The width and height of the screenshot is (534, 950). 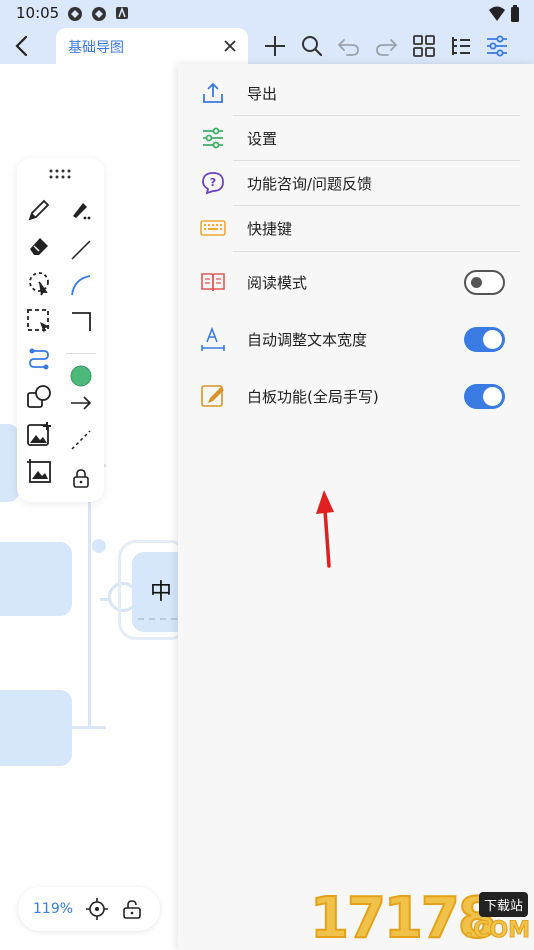 I want to click on menu-item-label: 自动调整文本宽度, so click(x=307, y=340).